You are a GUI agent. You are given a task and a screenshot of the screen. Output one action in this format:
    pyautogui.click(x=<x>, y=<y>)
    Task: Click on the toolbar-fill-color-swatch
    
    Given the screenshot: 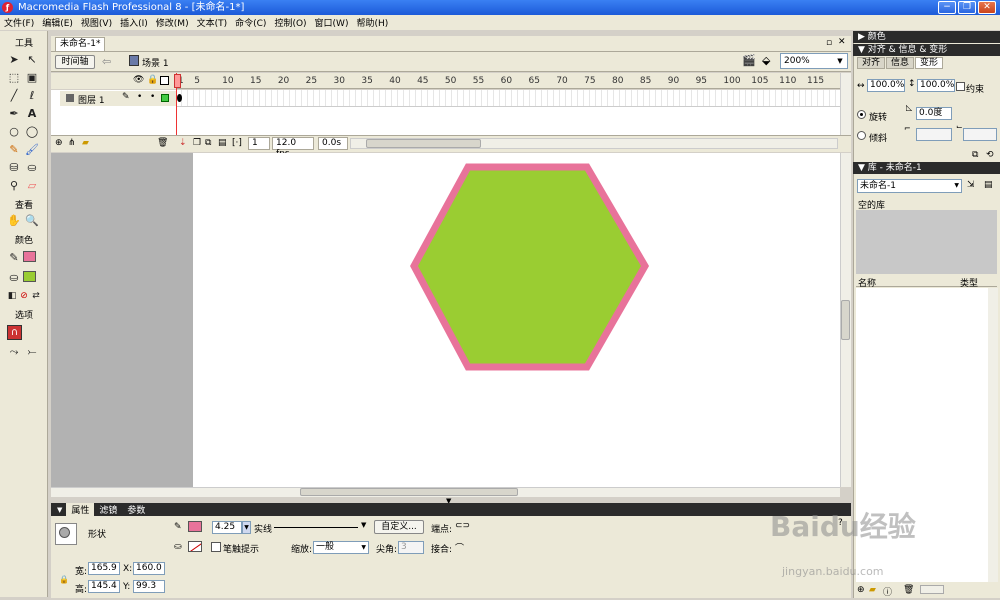 What is the action you would take?
    pyautogui.click(x=29, y=276)
    